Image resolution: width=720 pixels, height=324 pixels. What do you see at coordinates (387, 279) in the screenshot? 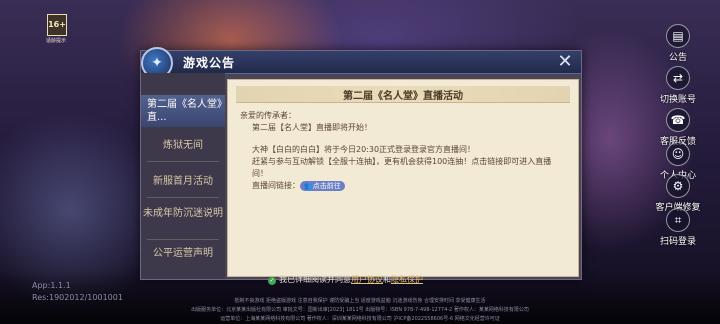
I see `agree-and: 和` at bounding box center [387, 279].